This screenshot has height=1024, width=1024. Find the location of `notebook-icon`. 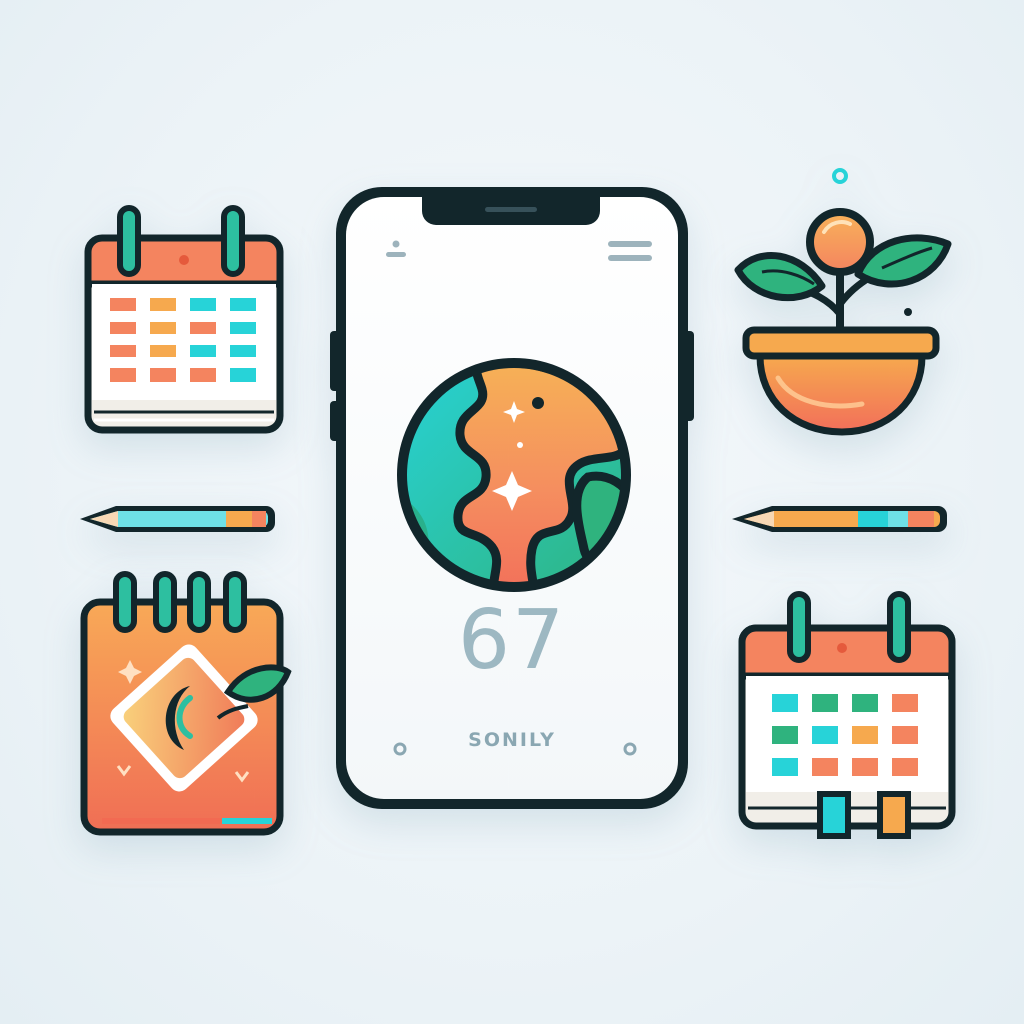

notebook-icon is located at coordinates (186, 703).